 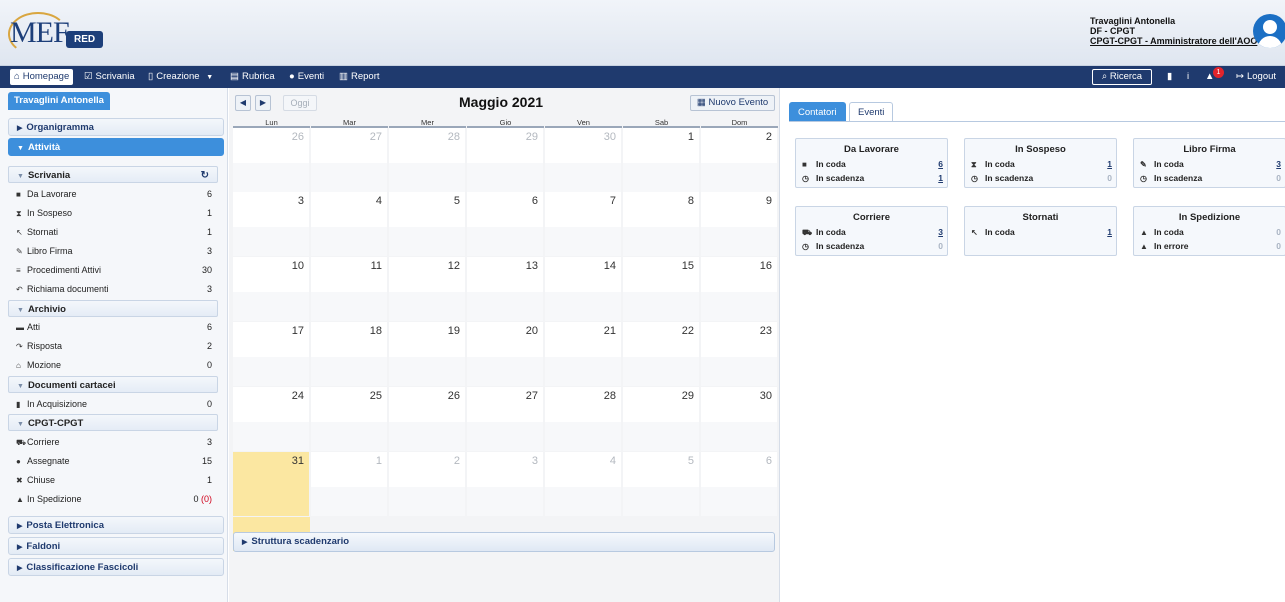 I want to click on sidebar-item-atti: ▬ Atti 6, so click(x=114, y=327).